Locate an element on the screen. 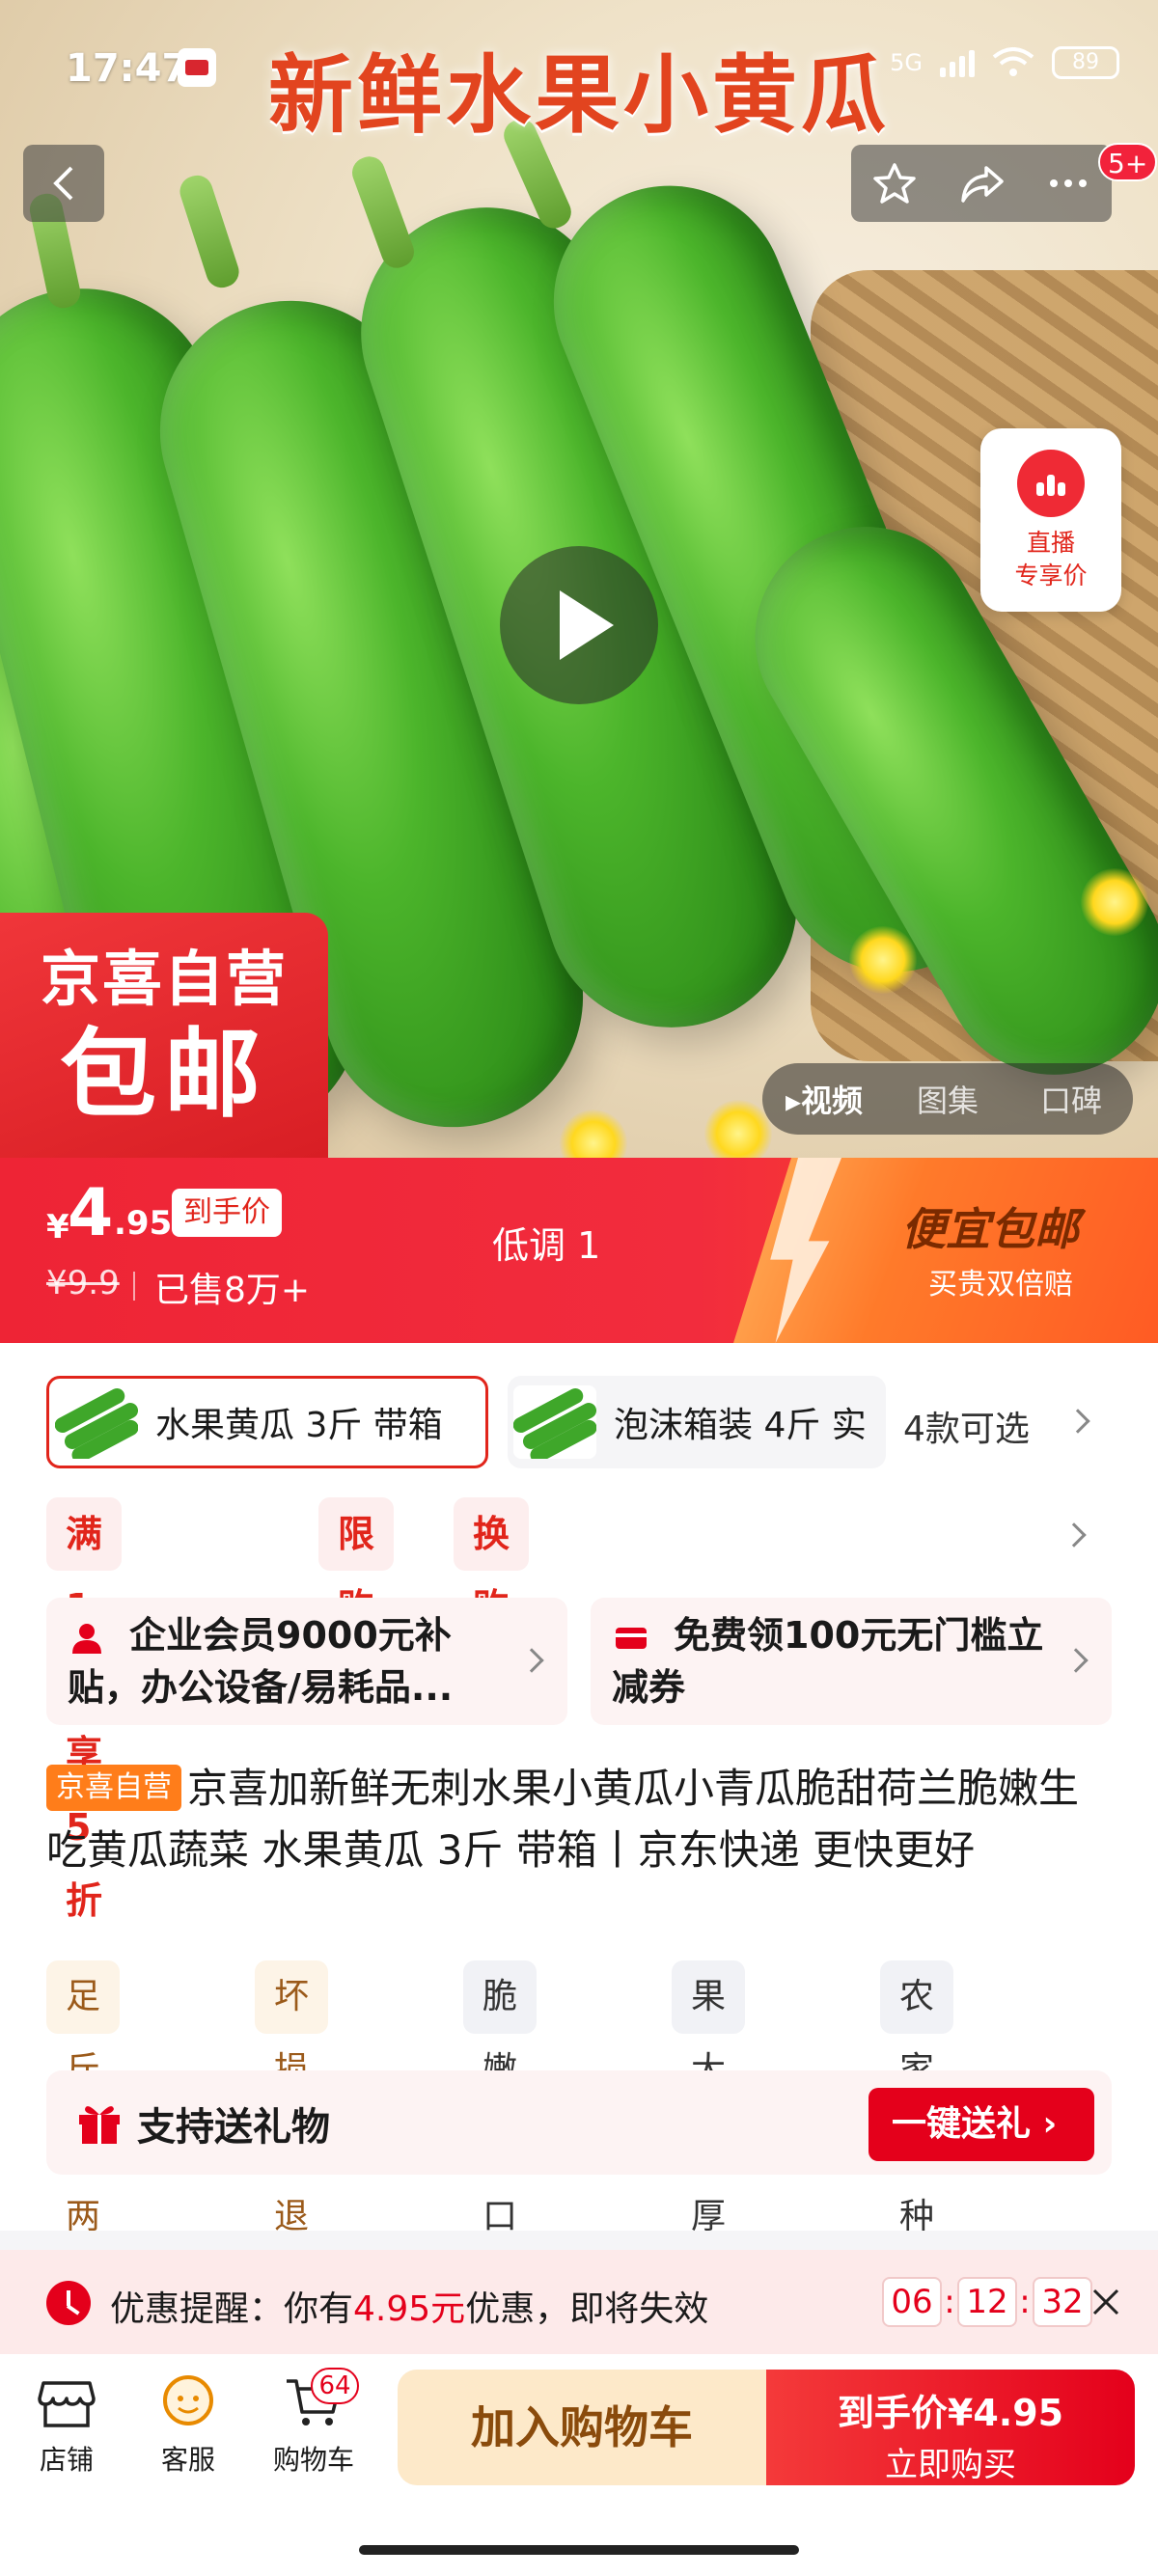  shop-icon is located at coordinates (67, 2404).